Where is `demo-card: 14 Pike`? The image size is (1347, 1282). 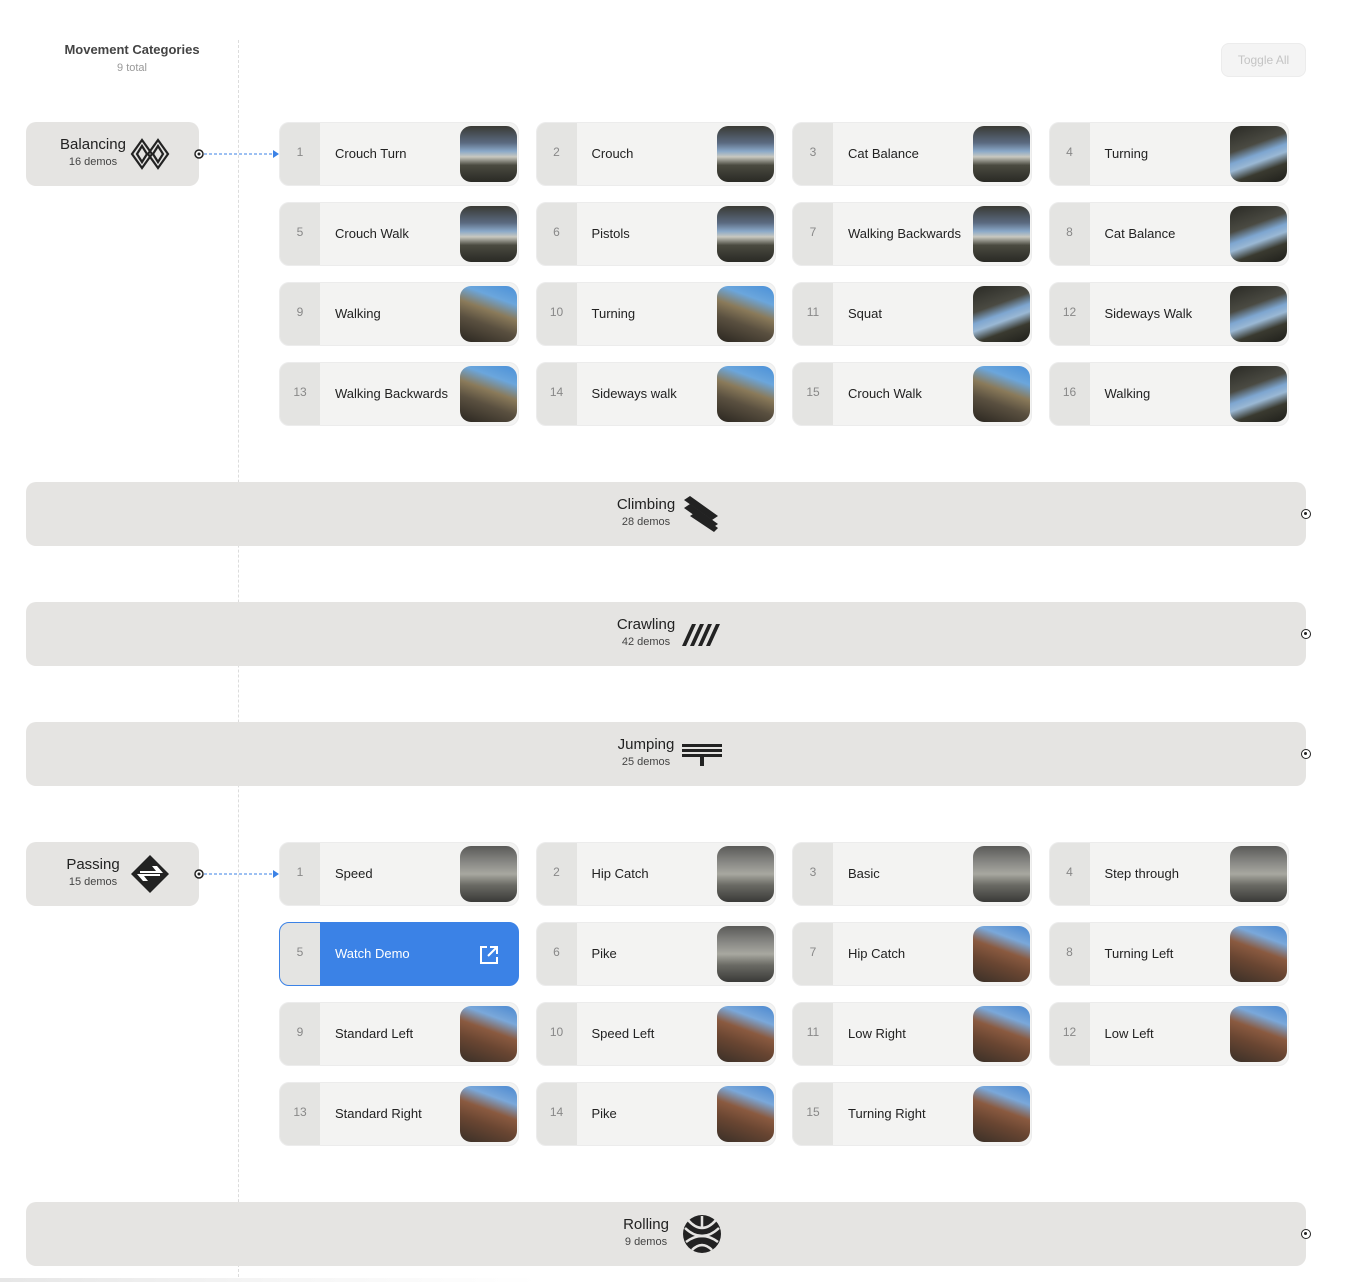
demo-card: 14 Pike is located at coordinates (655, 1114).